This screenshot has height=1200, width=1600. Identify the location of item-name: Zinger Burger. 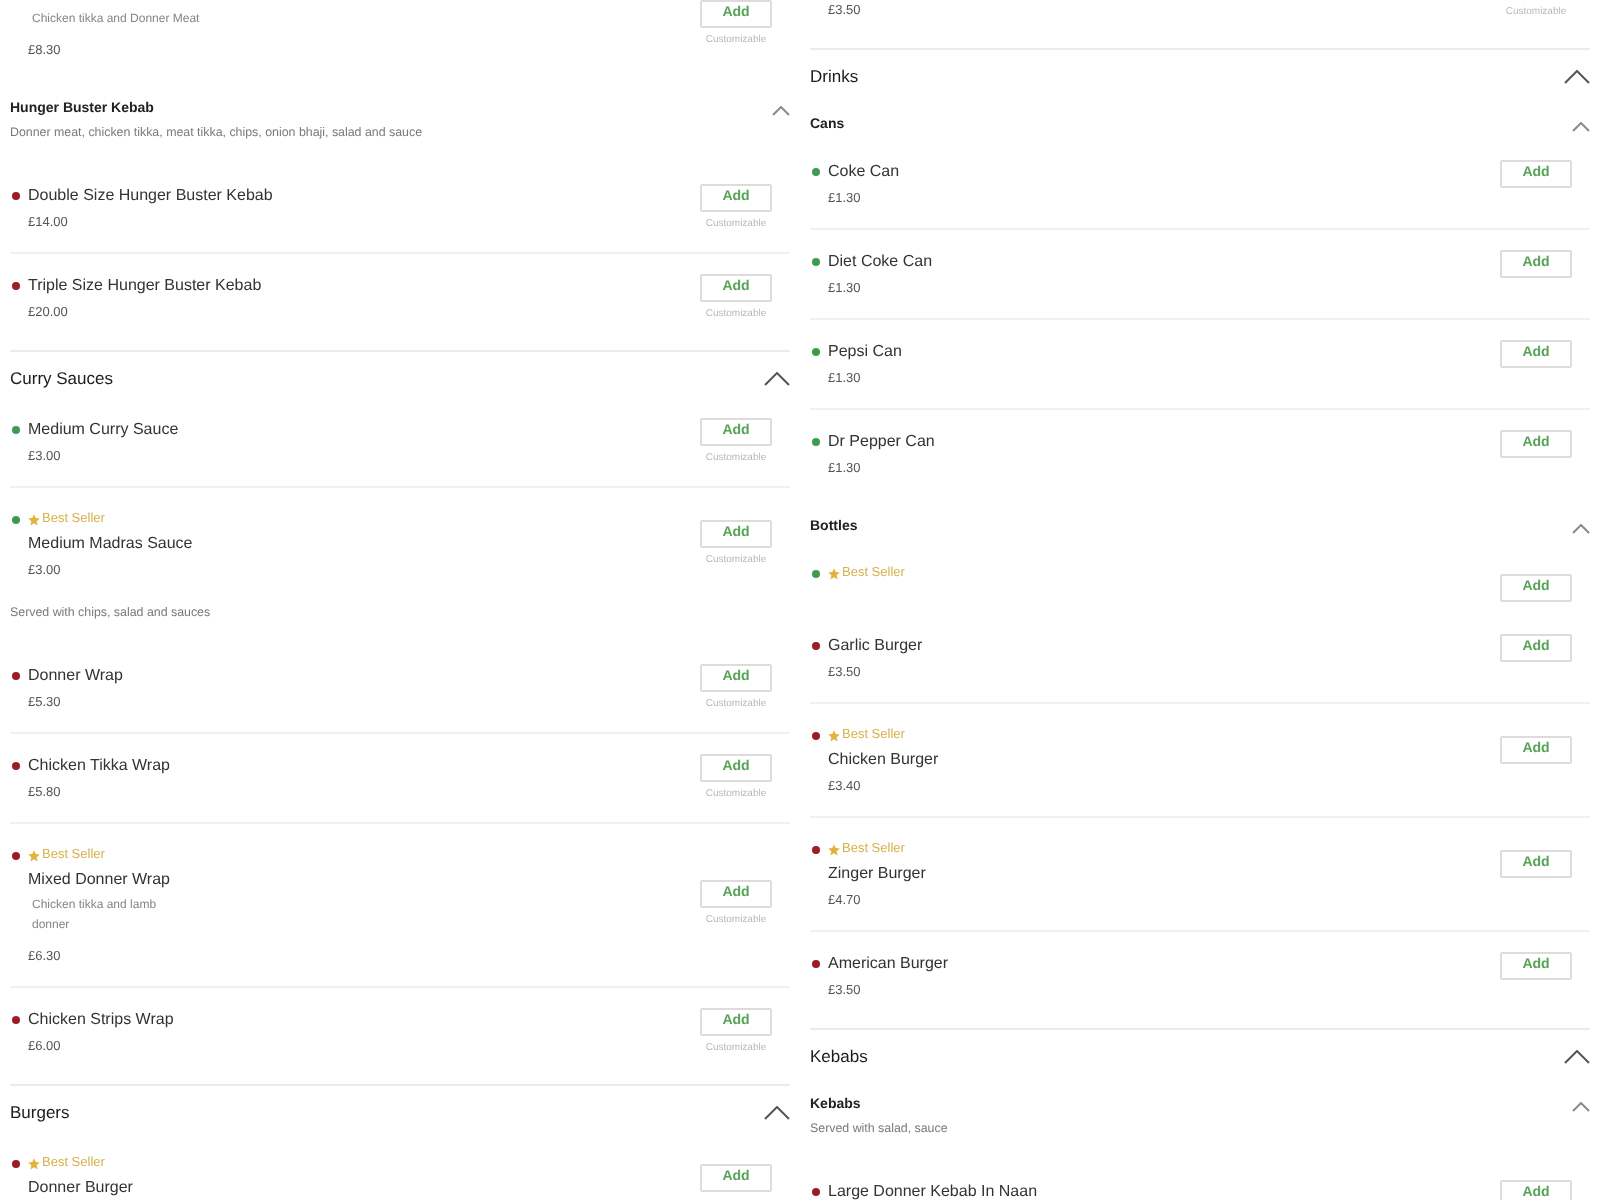
(877, 874).